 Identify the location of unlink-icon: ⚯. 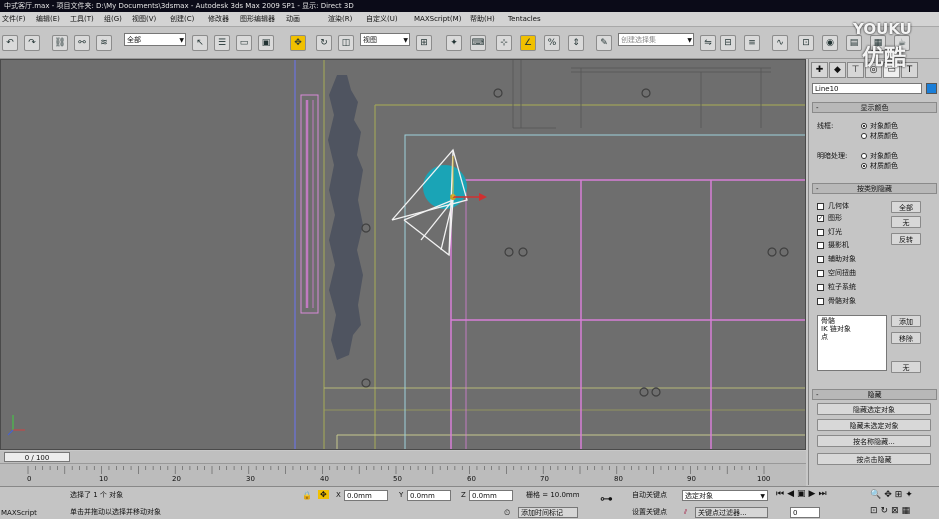
(82, 43).